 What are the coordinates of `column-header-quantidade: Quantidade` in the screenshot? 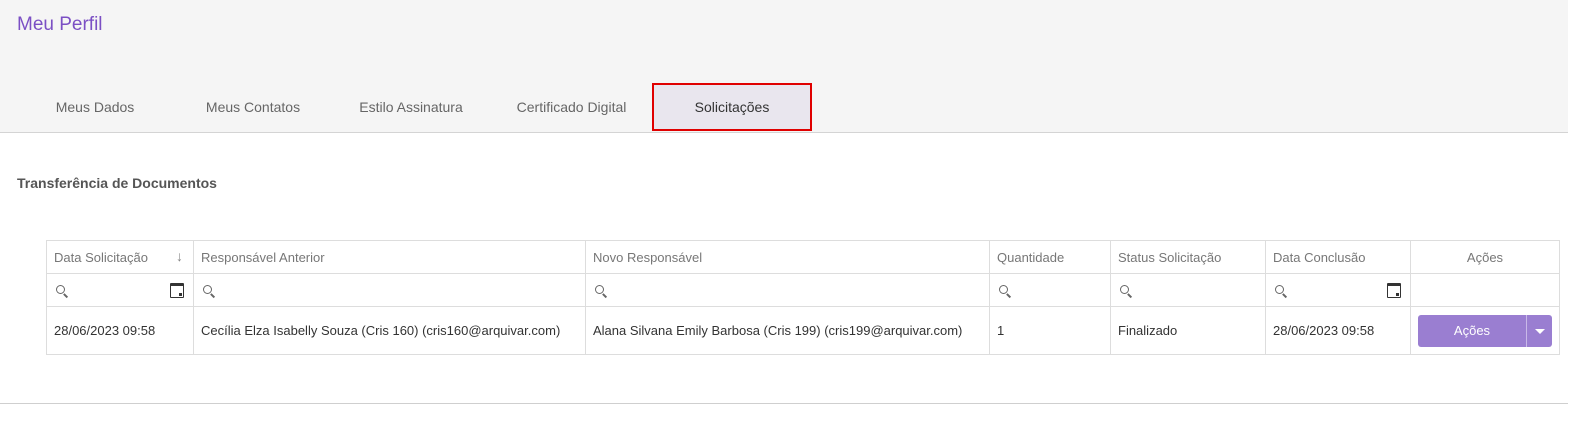 It's located at (1050, 257).